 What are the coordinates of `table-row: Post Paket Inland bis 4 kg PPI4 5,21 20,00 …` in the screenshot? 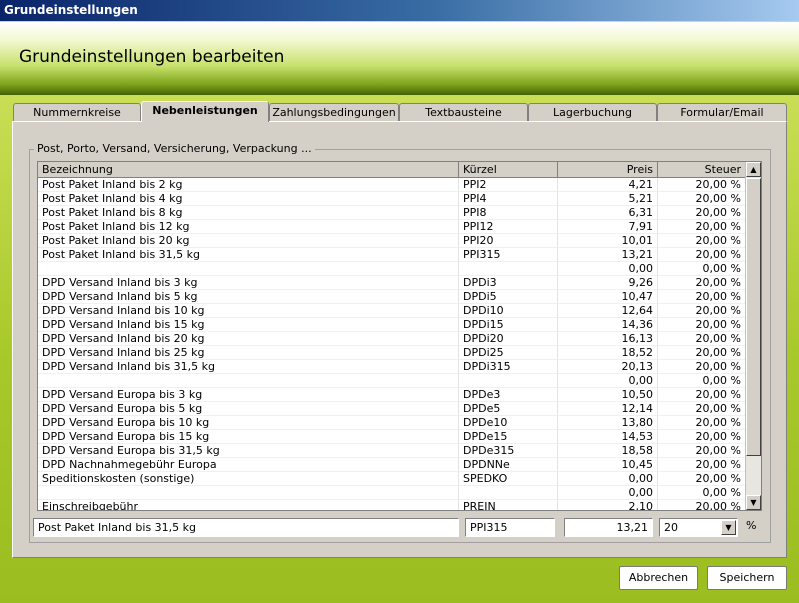 It's located at (392, 199).